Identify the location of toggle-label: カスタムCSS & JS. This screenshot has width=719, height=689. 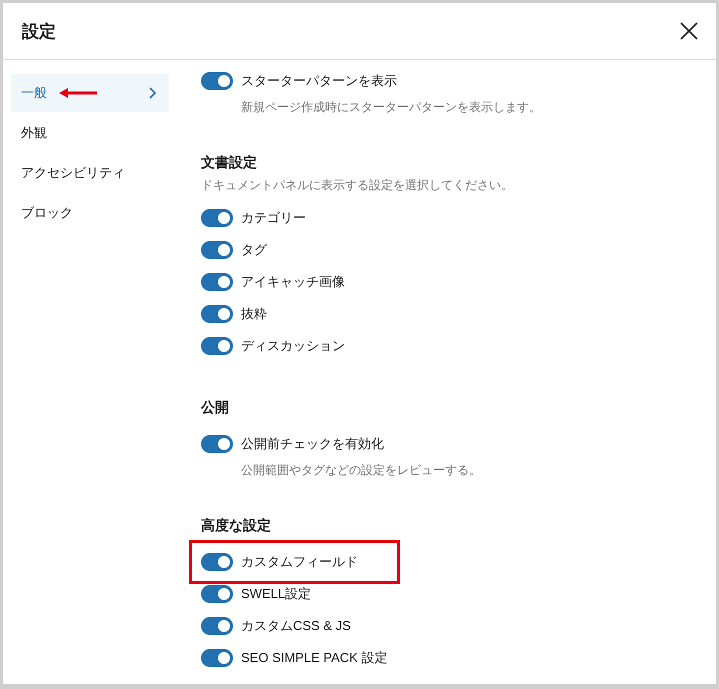
(296, 626).